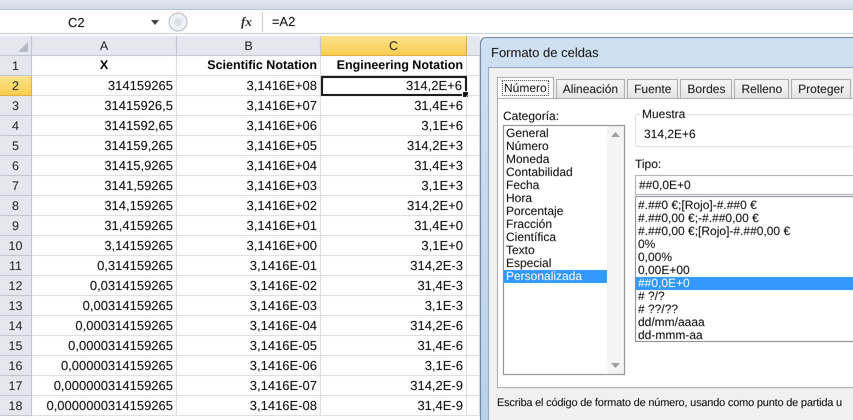 This screenshot has width=853, height=420. I want to click on table-cell: 0,314159265, so click(104, 266).